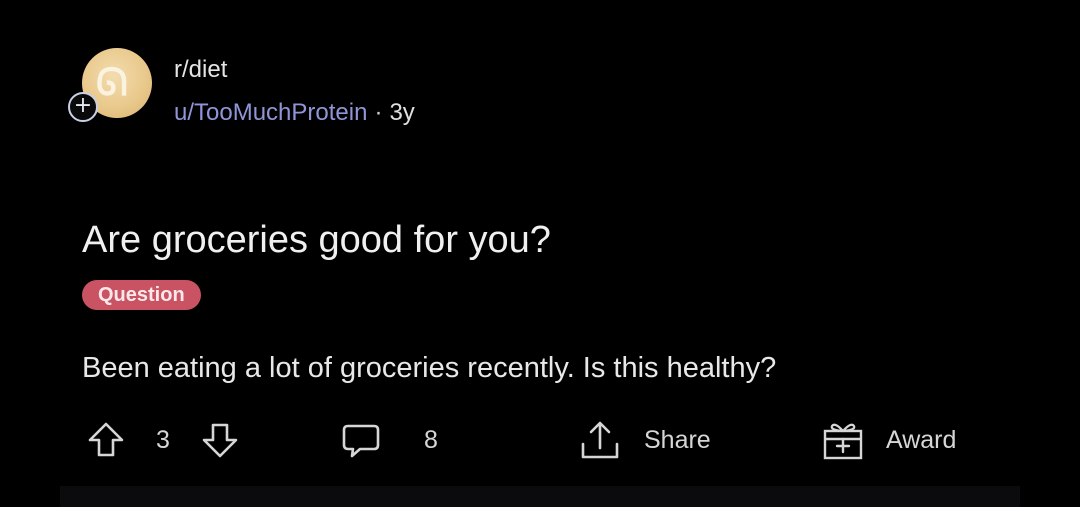 The image size is (1080, 507). What do you see at coordinates (677, 439) in the screenshot?
I see `share-label: Share` at bounding box center [677, 439].